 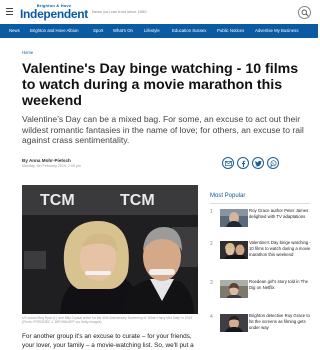 I want to click on share-email-button, so click(x=228, y=163).